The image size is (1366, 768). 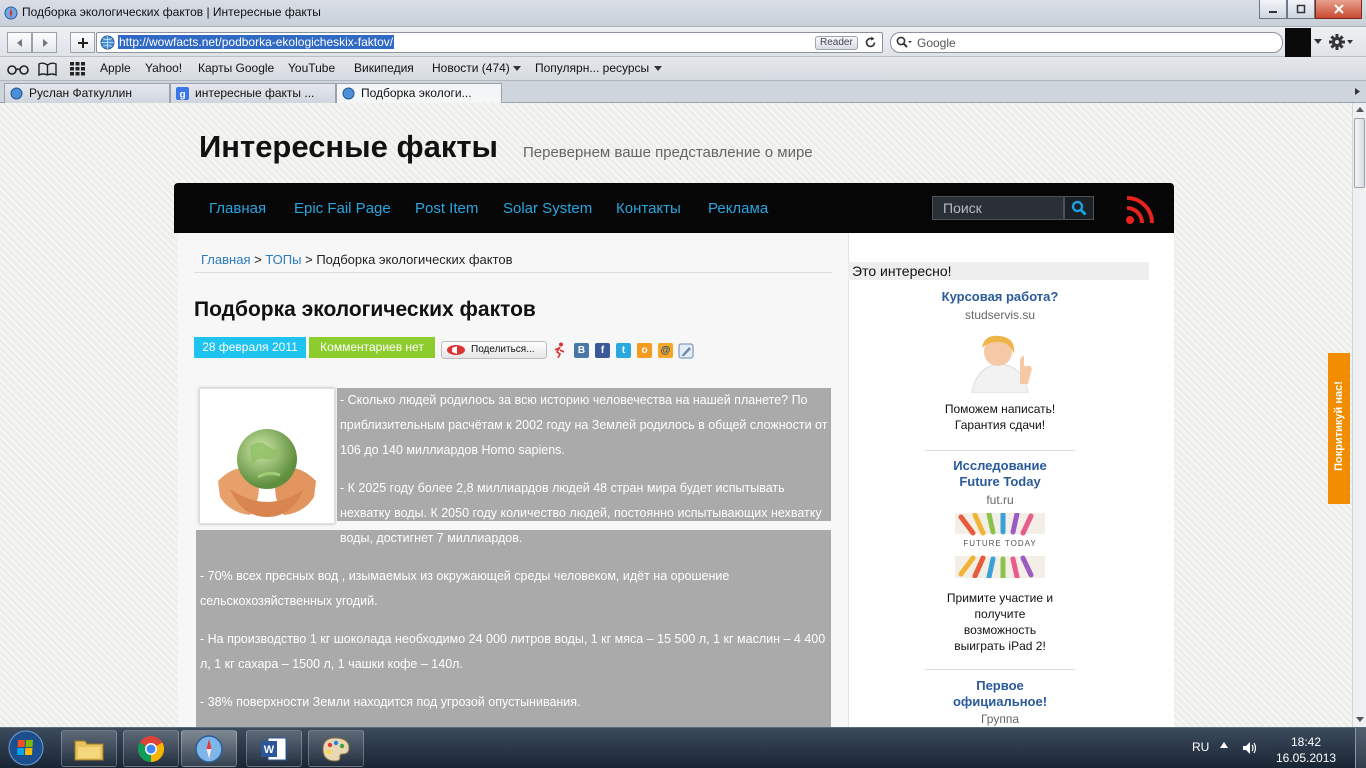 I want to click on share-runner-icon, so click(x=560, y=350).